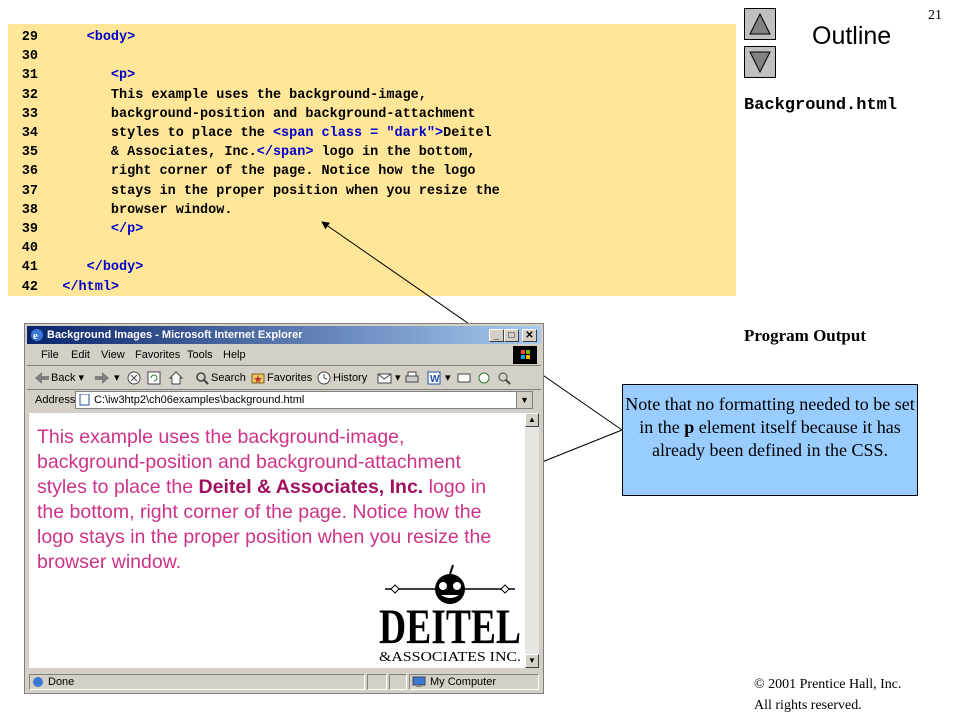  I want to click on address-label: Address, so click(55, 400).